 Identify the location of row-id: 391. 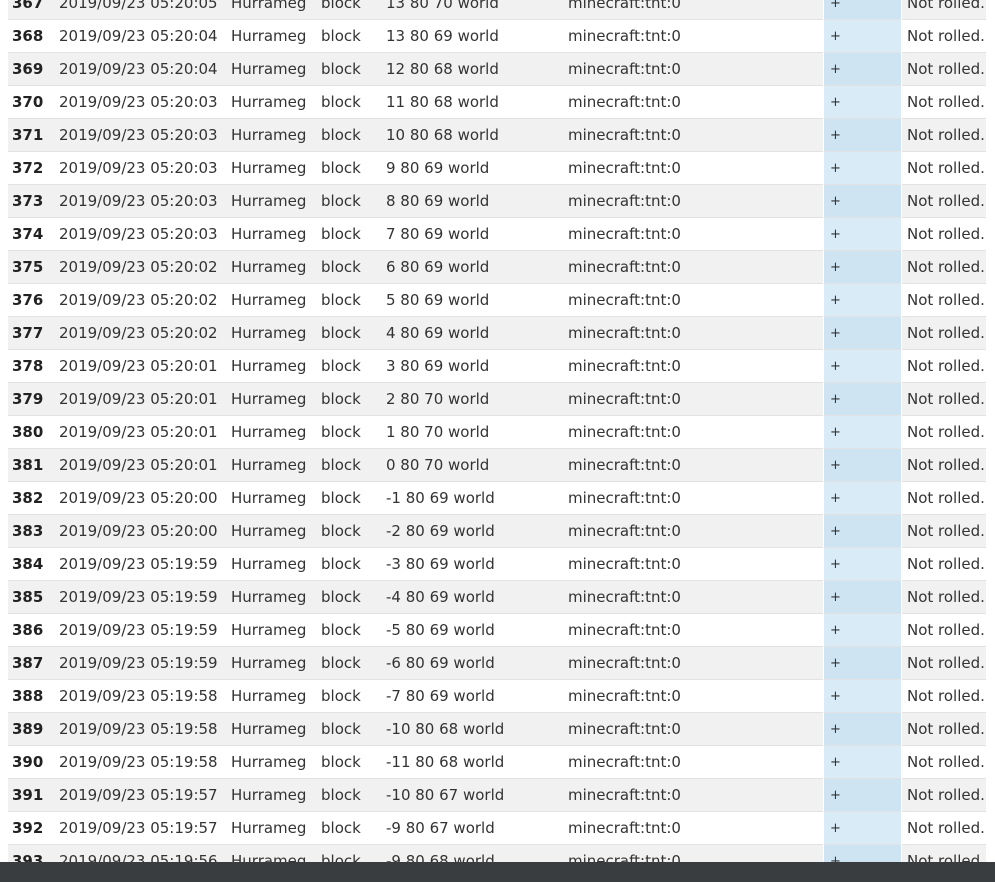
(33, 795).